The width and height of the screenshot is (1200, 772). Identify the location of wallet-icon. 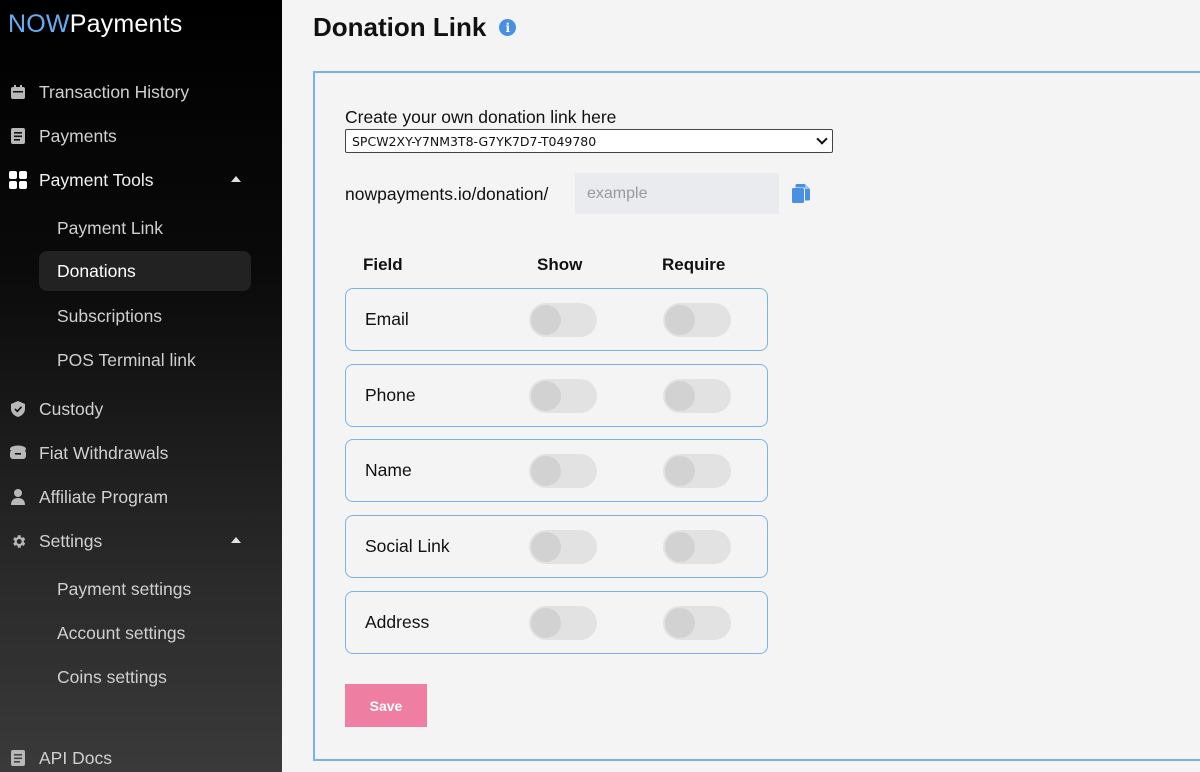
(18, 453).